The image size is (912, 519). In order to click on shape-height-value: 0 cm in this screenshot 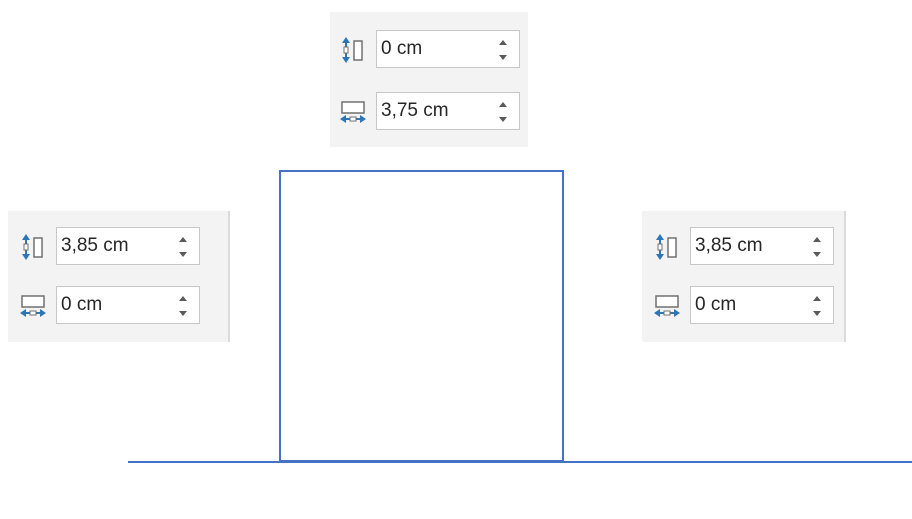, I will do `click(401, 49)`.